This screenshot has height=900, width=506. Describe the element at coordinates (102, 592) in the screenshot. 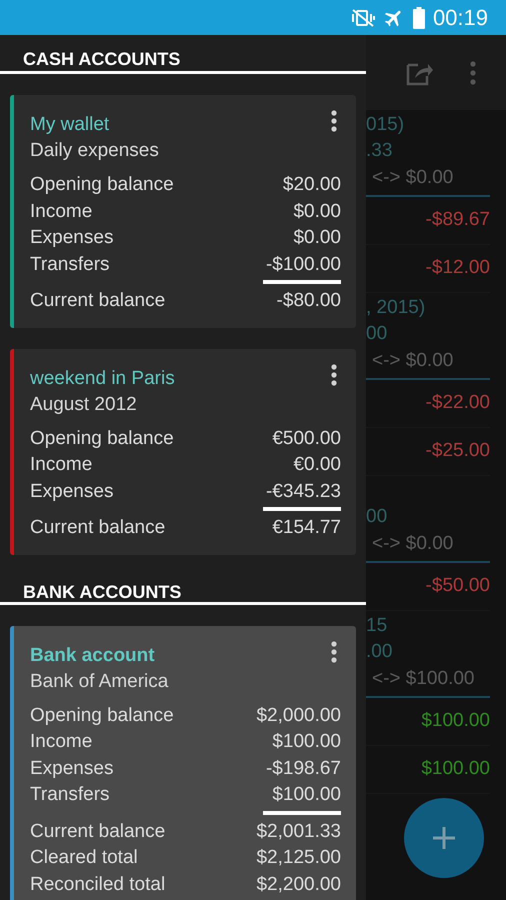

I see `section-header: BANK ACCOUNTS` at that location.